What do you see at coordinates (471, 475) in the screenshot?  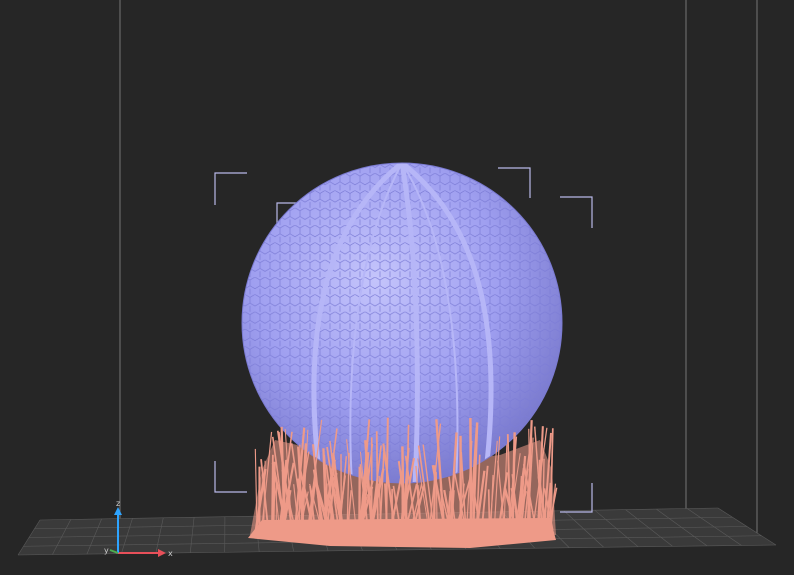 I see `support-pillar` at bounding box center [471, 475].